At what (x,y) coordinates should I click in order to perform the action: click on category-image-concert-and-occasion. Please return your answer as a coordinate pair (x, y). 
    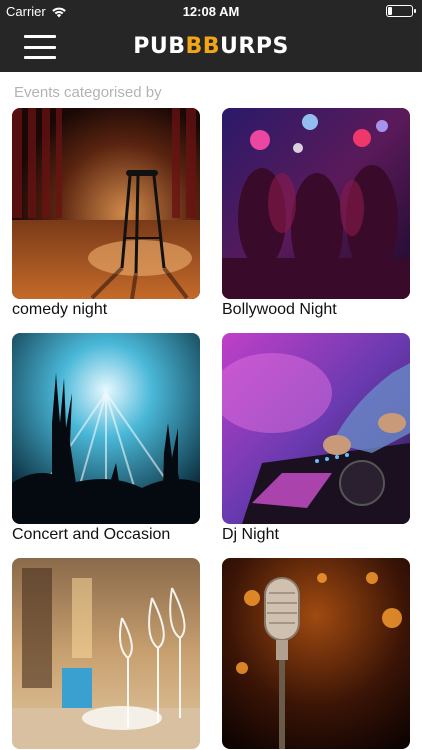
    Looking at the image, I should click on (106, 428).